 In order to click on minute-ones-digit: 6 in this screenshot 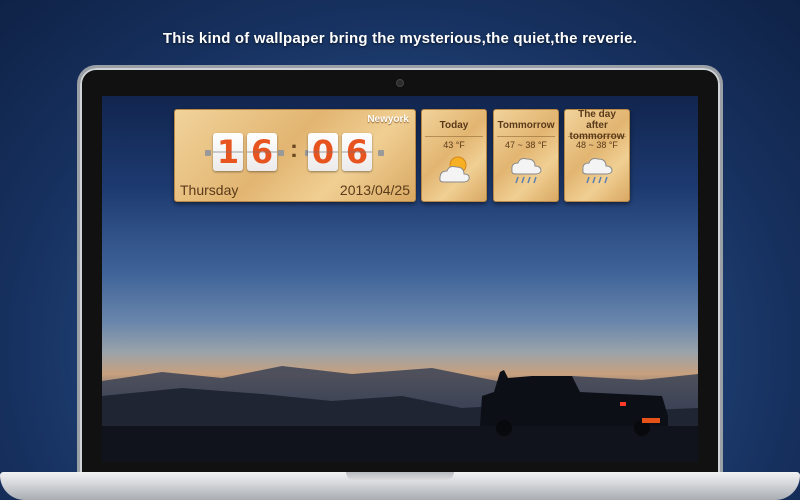, I will do `click(357, 152)`.